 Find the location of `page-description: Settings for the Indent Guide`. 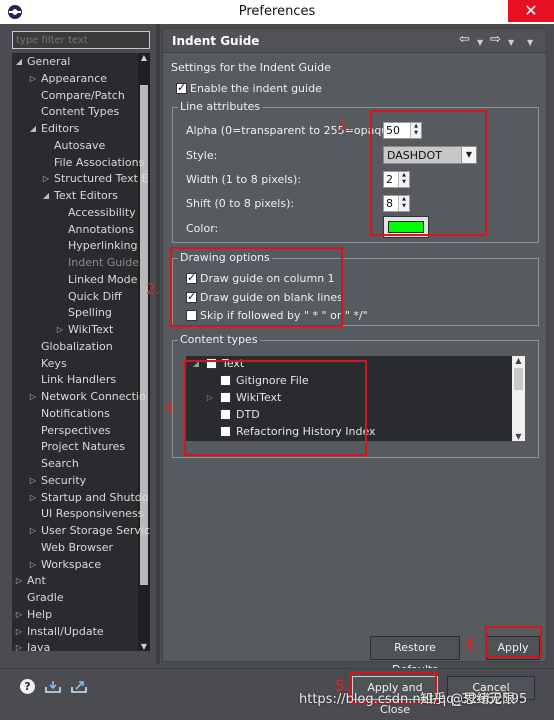

page-description: Settings for the Indent Guide is located at coordinates (251, 67).